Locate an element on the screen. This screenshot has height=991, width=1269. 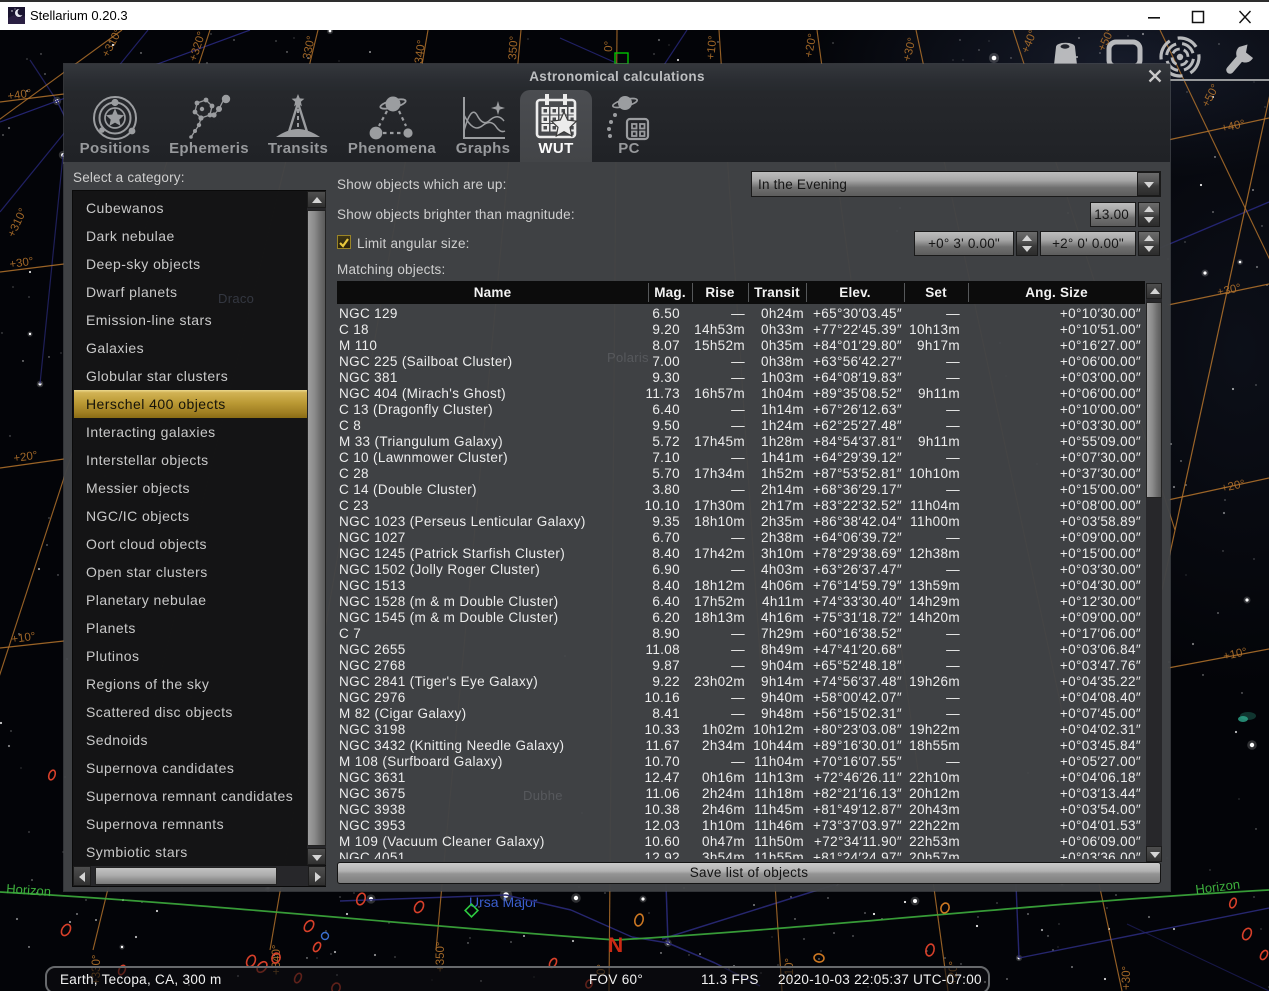
svg-text: N is located at coordinates (615, 945).